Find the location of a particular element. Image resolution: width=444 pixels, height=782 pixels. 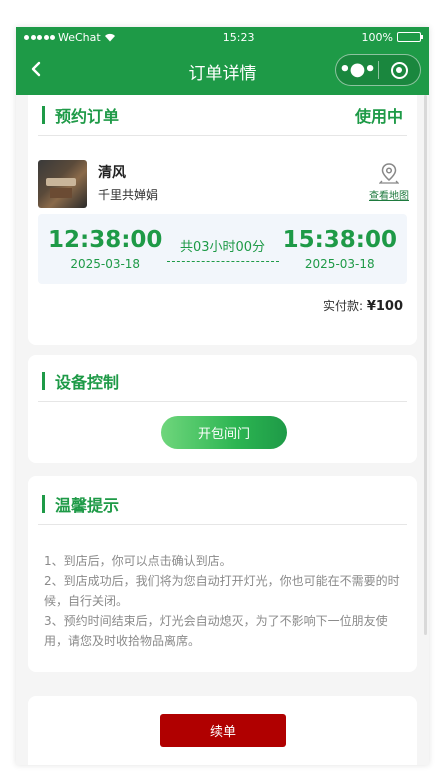

device-header: 设备控制 is located at coordinates (222, 381).